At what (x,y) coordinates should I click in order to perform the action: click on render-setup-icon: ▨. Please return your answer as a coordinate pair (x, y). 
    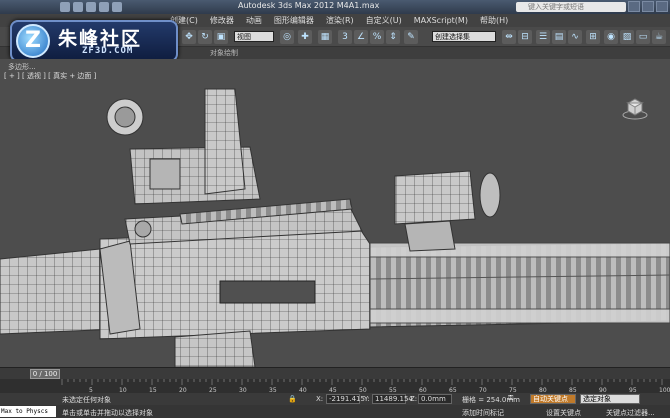
    Looking at the image, I should click on (627, 37).